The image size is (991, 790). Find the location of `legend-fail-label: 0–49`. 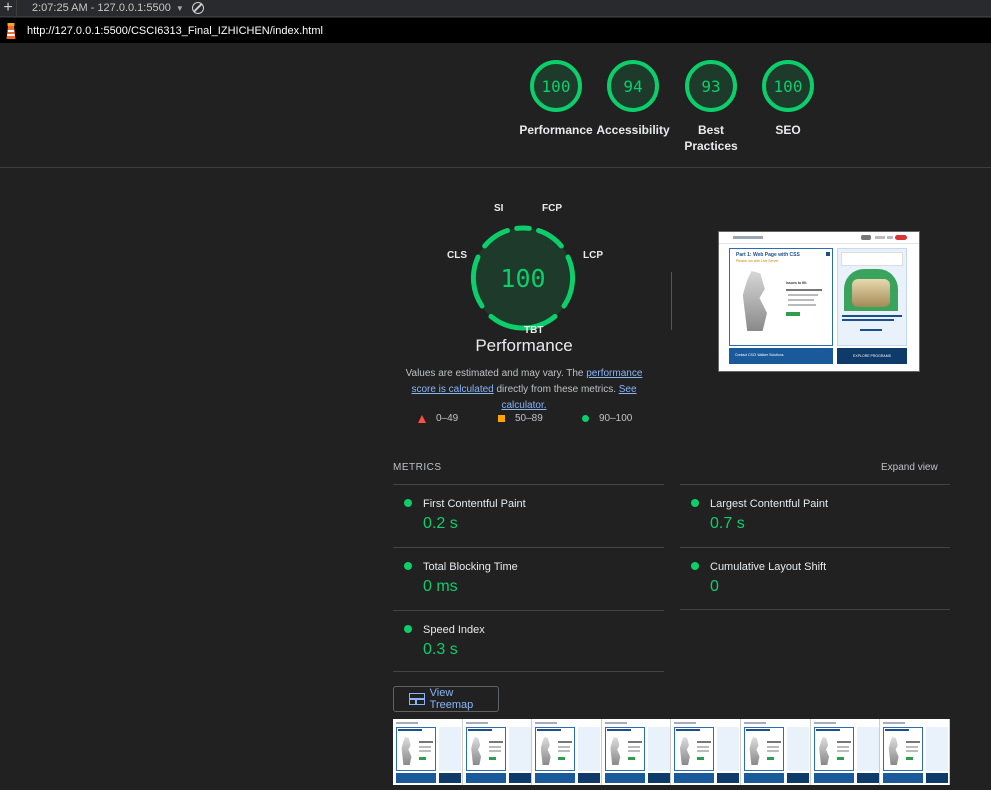

legend-fail-label: 0–49 is located at coordinates (447, 418).